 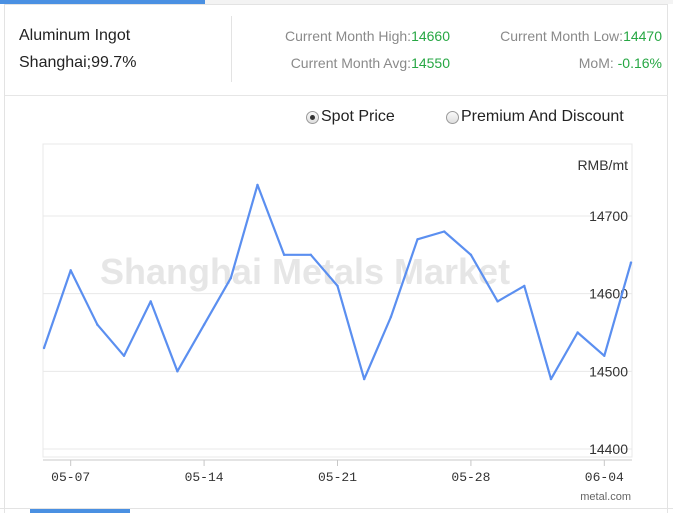 What do you see at coordinates (604, 477) in the screenshot?
I see `x-tick-label: 06-04` at bounding box center [604, 477].